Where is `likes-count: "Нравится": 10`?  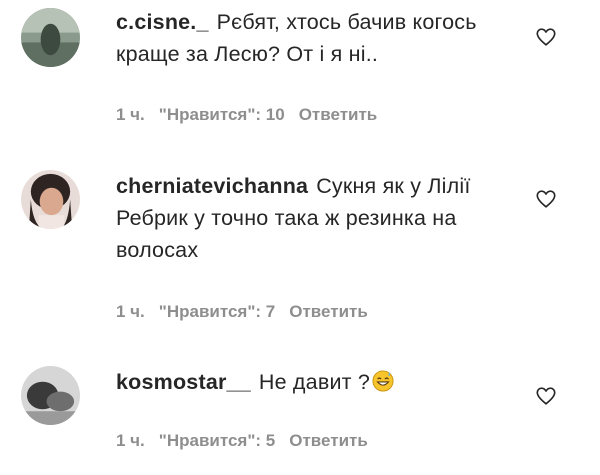 likes-count: "Нравится": 10 is located at coordinates (222, 114).